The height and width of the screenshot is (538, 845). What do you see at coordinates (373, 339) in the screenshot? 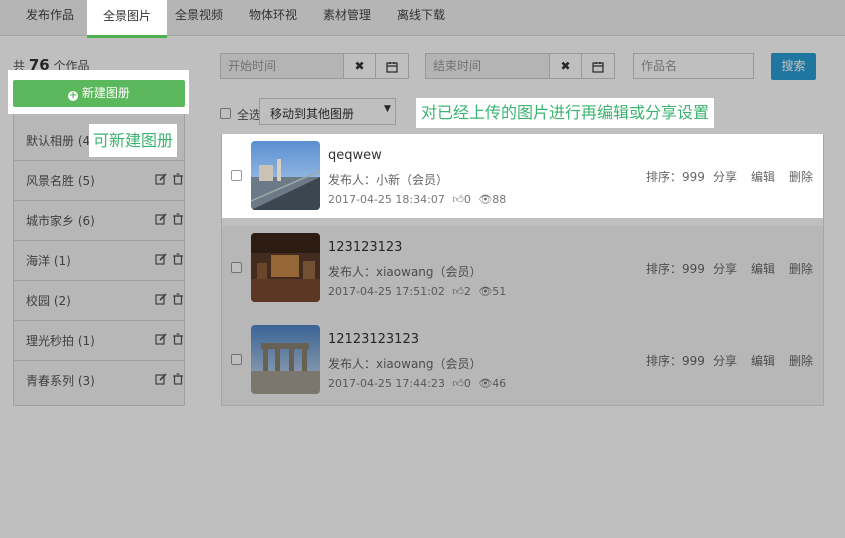
I see `work-title: 12123123123` at bounding box center [373, 339].